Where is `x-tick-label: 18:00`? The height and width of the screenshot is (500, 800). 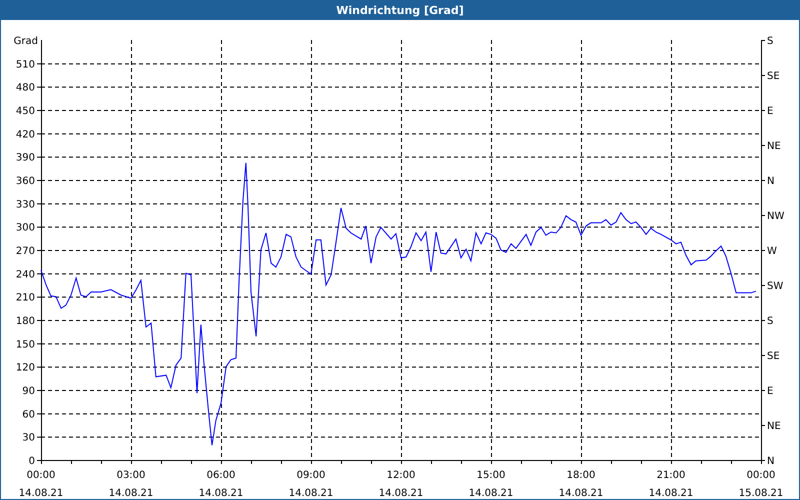 x-tick-label: 18:00 is located at coordinates (581, 475).